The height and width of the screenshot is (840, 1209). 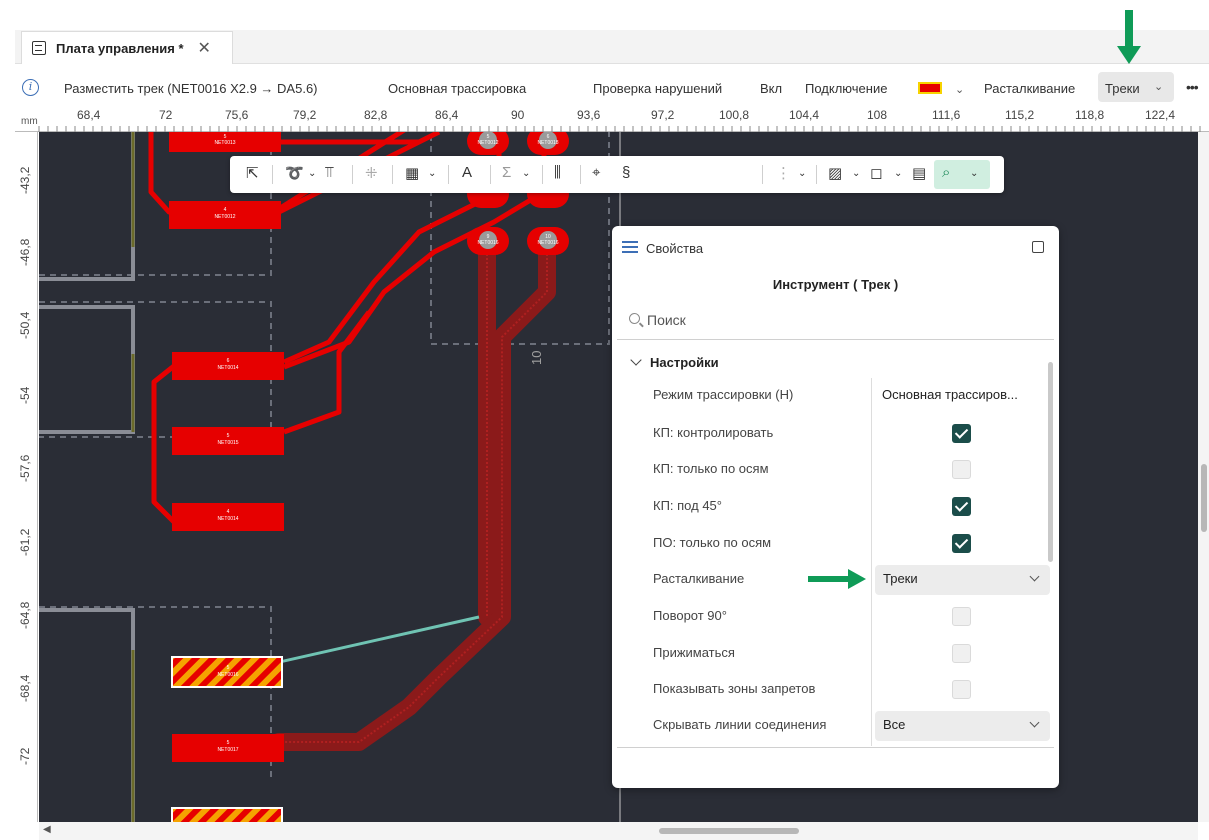 What do you see at coordinates (783, 173) in the screenshot?
I see `tree-icon: ⋮` at bounding box center [783, 173].